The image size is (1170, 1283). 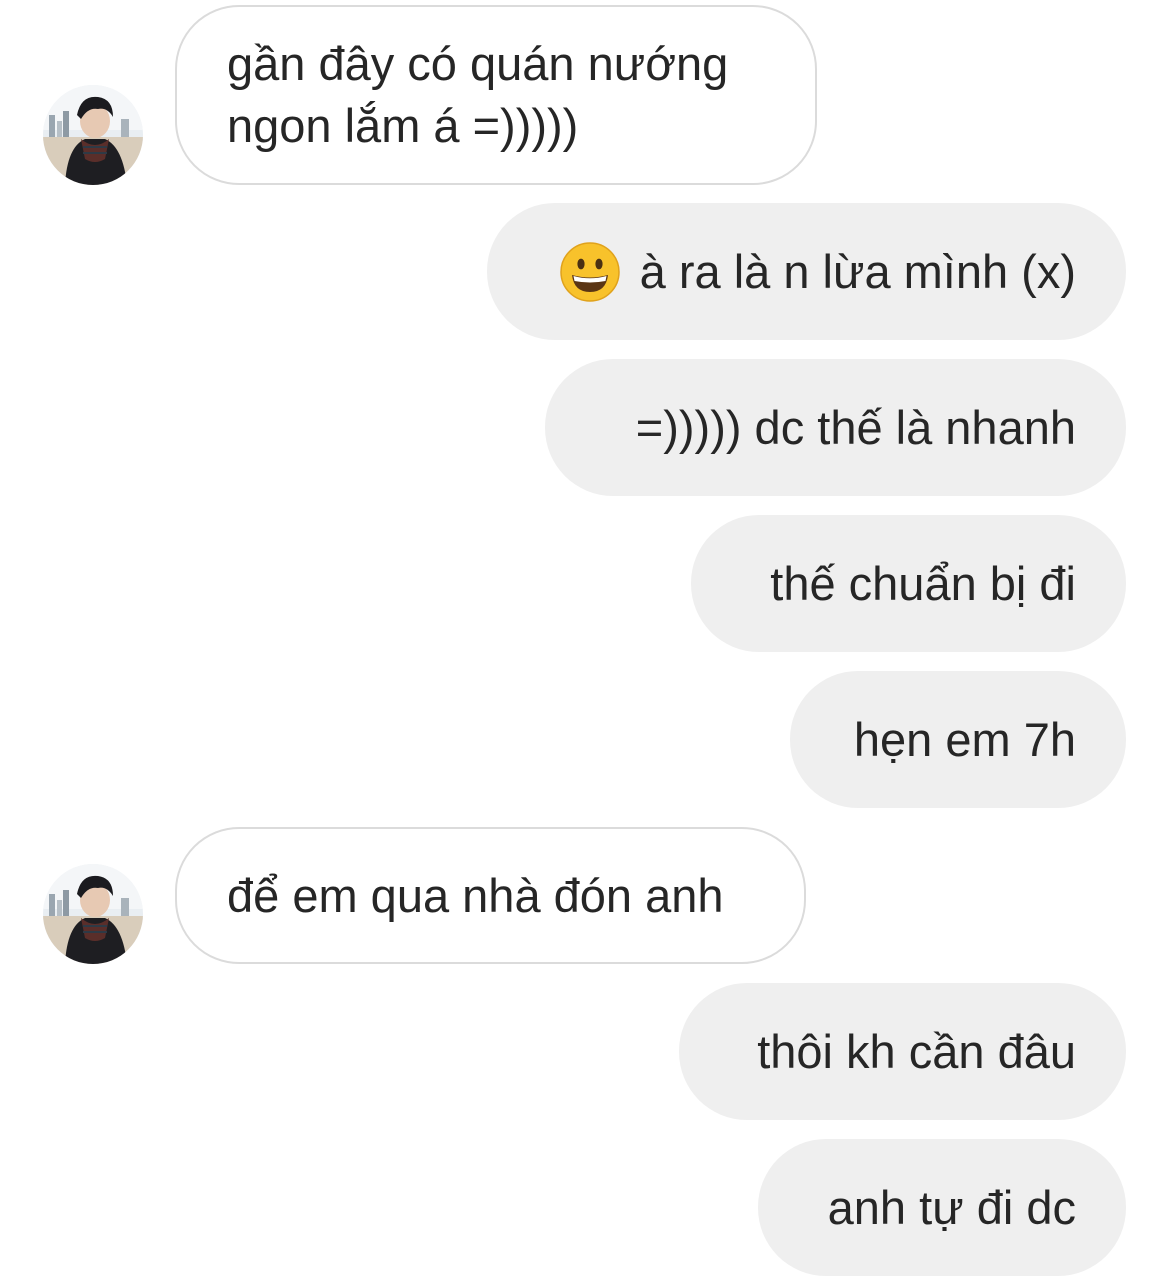 I want to click on message-text: thế chuẩn bị đi, so click(x=923, y=583).